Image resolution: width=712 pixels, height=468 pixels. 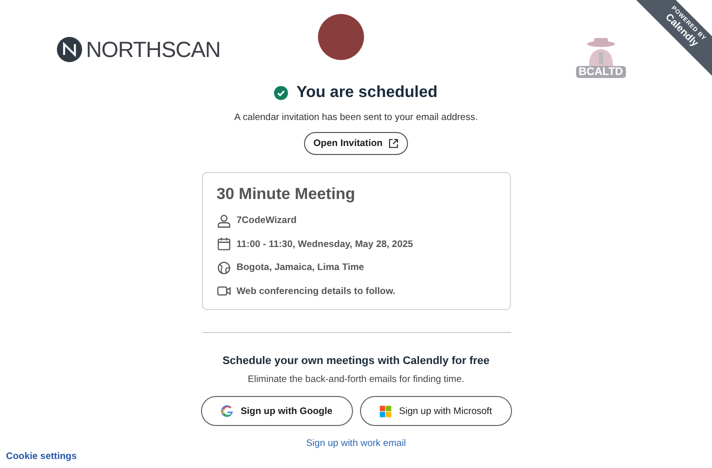 I want to click on google-signup-button: Sign up with Google, so click(x=276, y=411).